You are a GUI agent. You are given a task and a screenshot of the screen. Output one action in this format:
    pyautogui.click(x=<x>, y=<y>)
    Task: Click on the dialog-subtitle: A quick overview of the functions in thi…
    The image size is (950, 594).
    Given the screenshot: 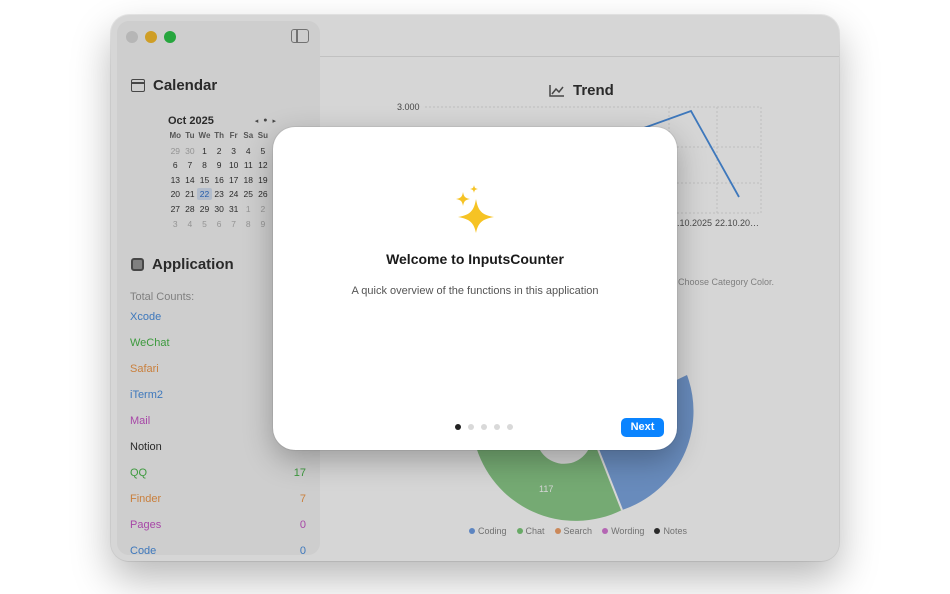 What is the action you would take?
    pyautogui.click(x=475, y=291)
    